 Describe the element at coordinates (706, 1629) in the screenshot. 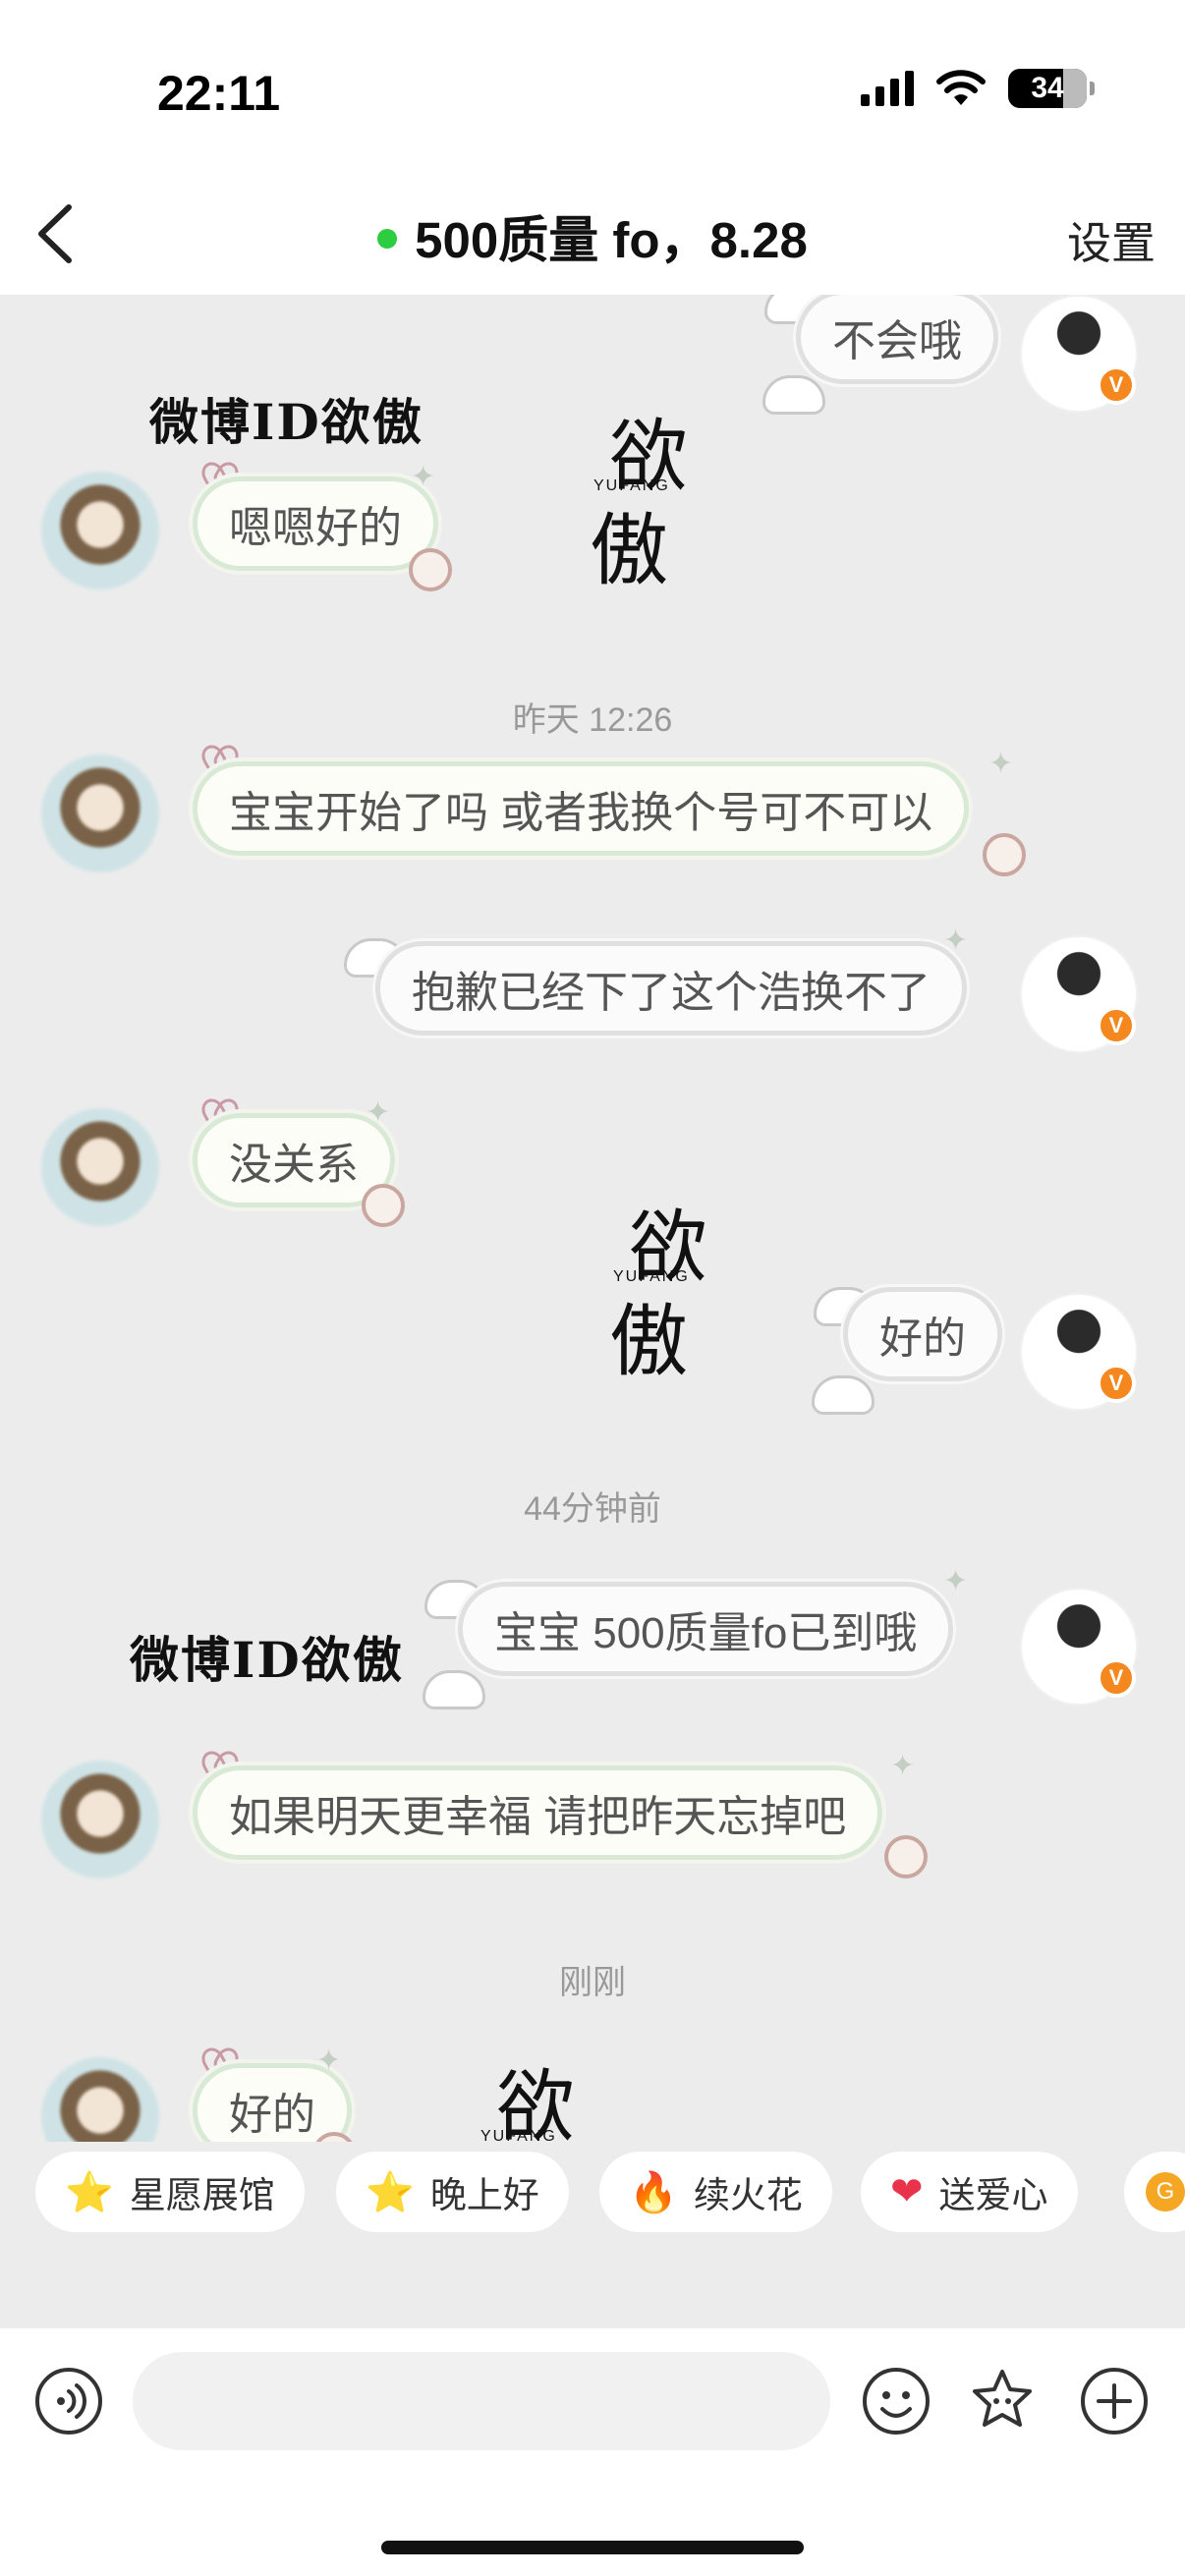

I see `message-bubble-outgoing: 宝宝 500质量fo已到哦` at that location.